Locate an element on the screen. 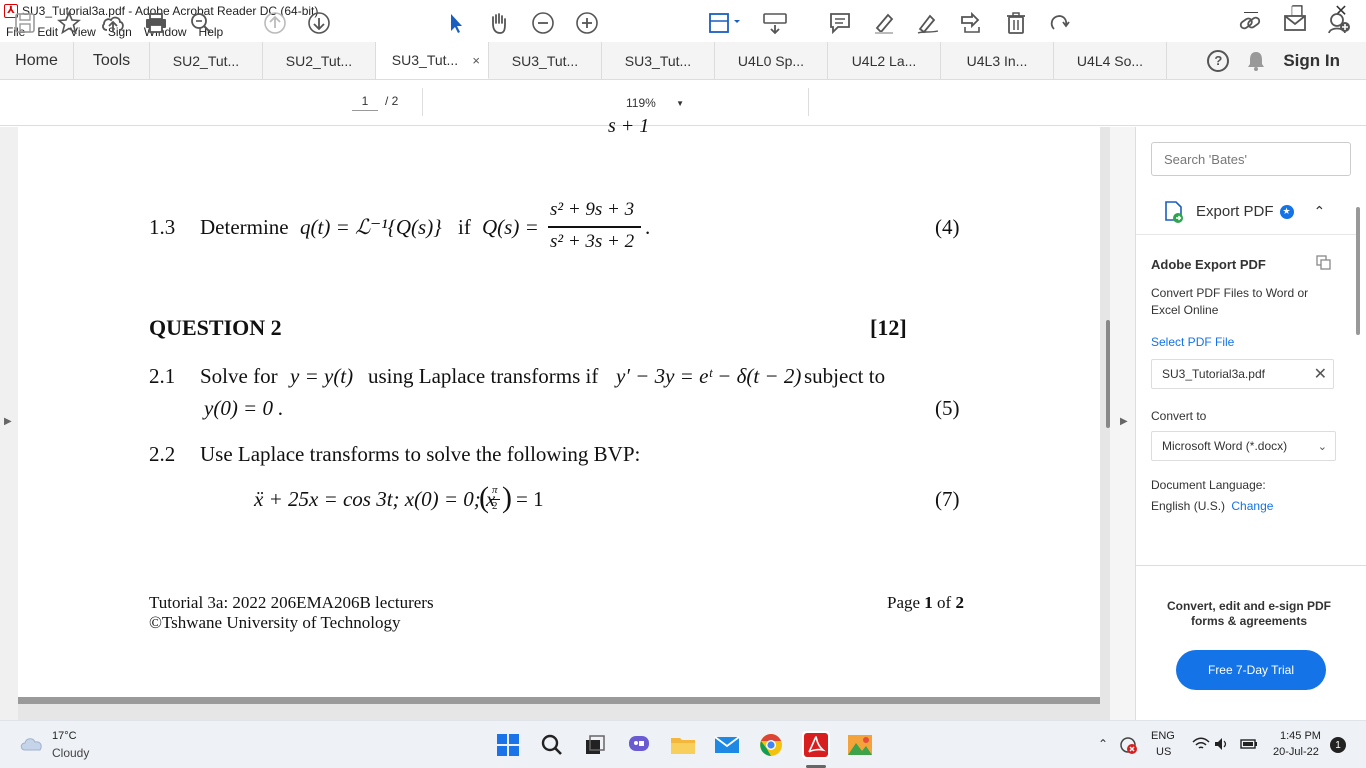 This screenshot has height=768, width=1366. upload-cloud-icon is located at coordinates (113, 23).